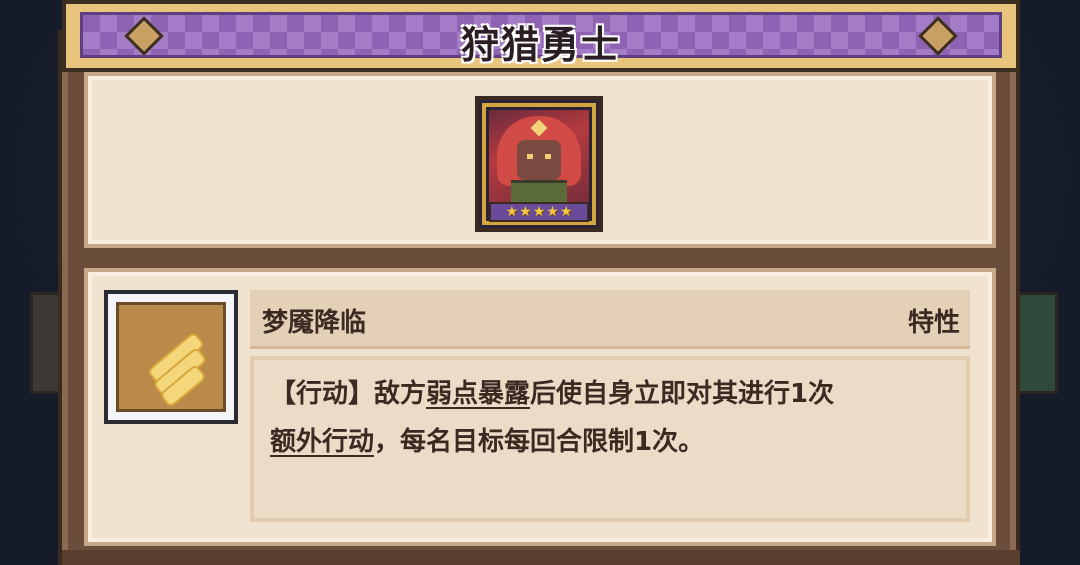 This screenshot has width=1080, height=565. I want to click on hero-face, so click(539, 160).